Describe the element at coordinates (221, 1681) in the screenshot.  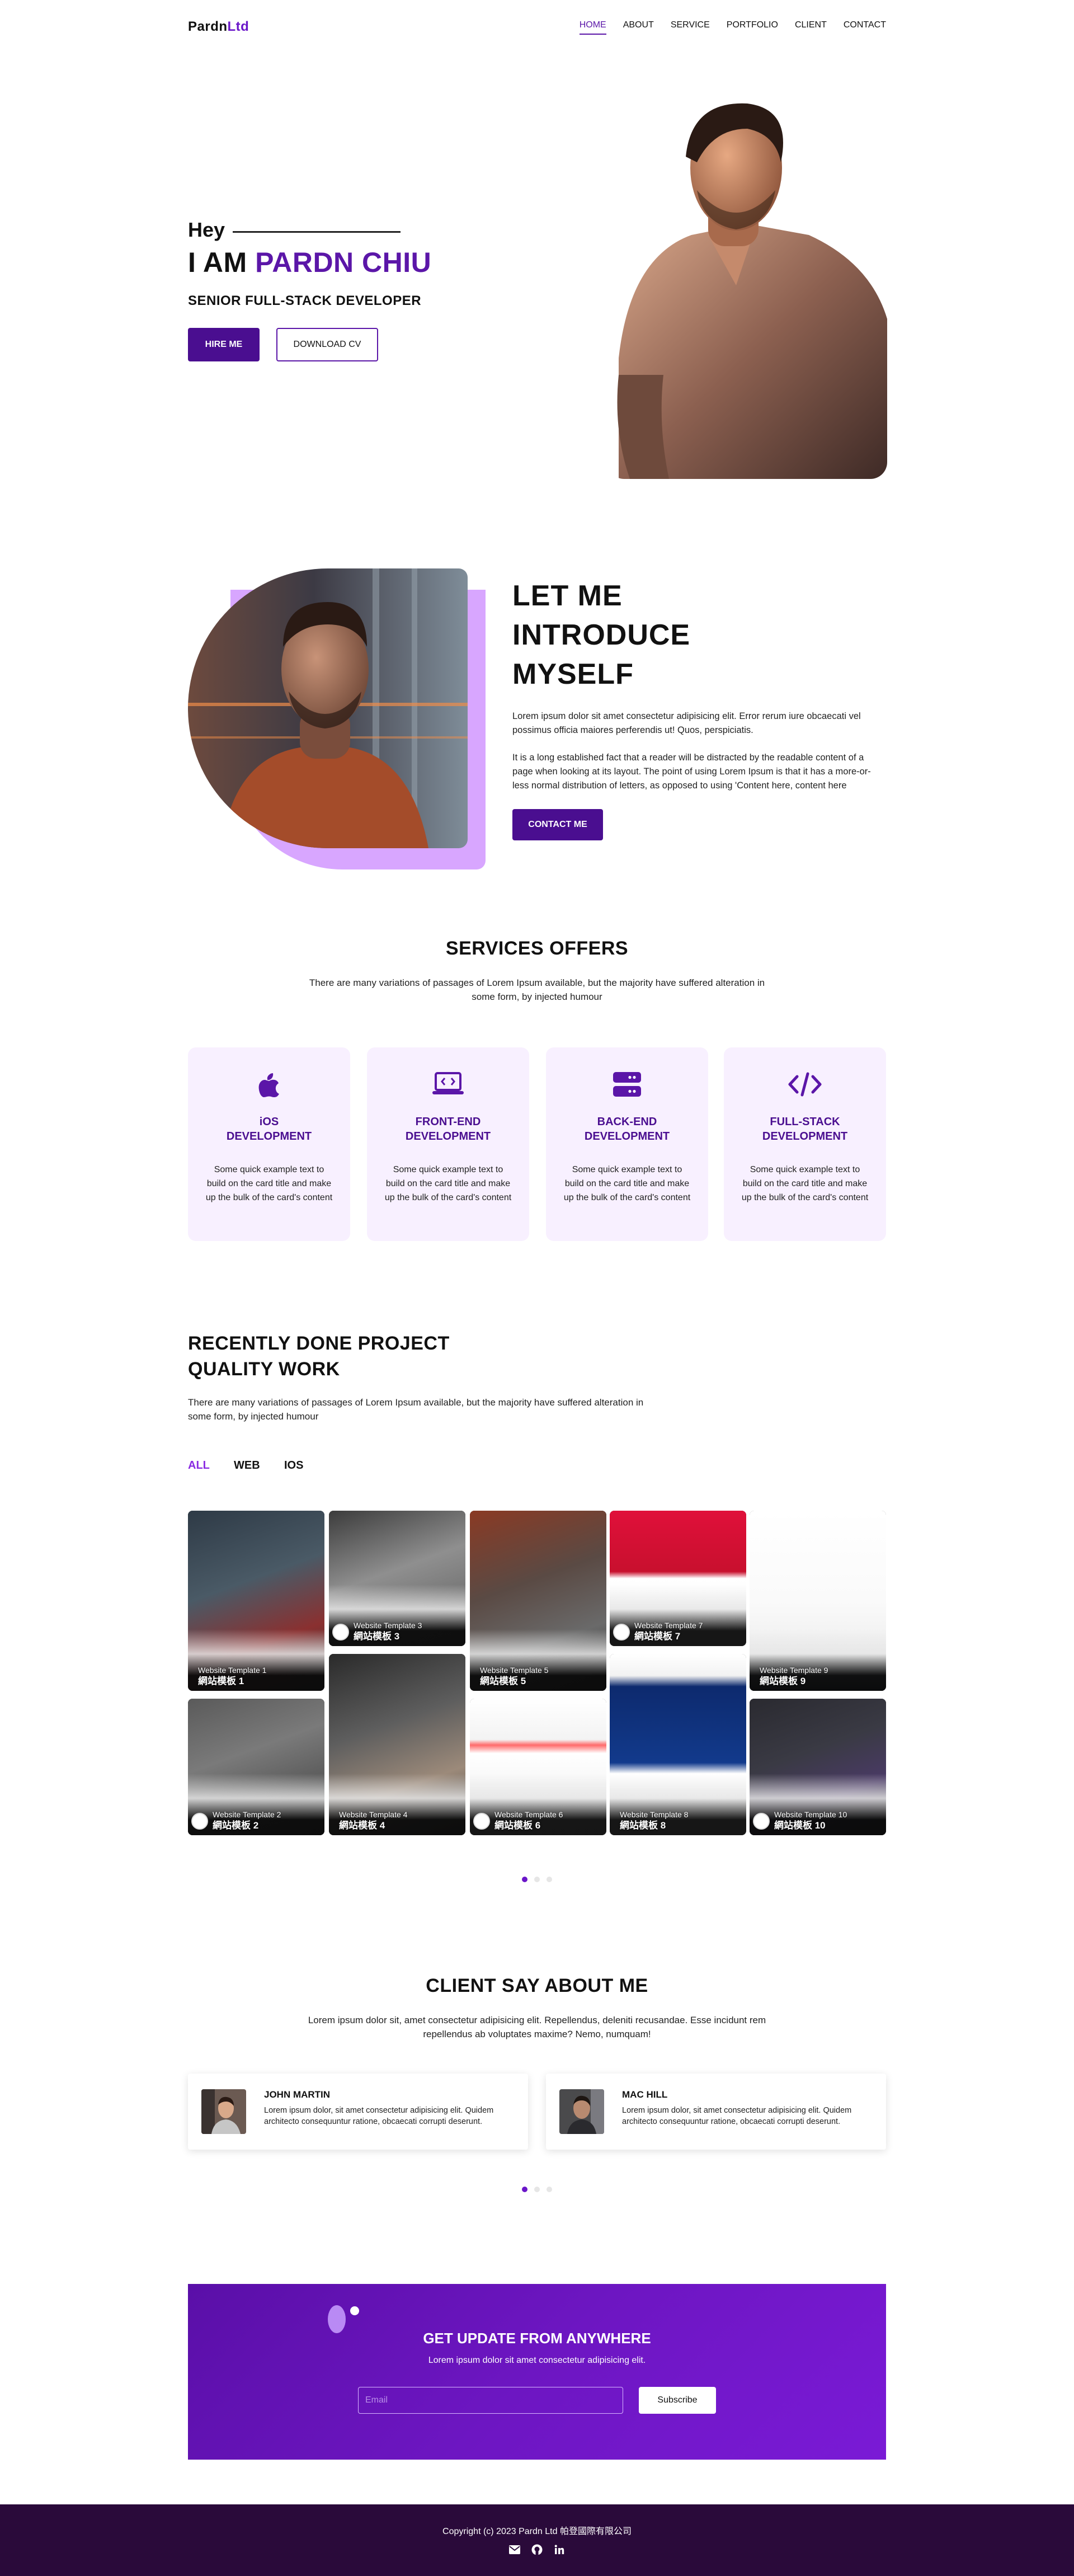
I see `tile-title-zh: 網站模板 1` at that location.